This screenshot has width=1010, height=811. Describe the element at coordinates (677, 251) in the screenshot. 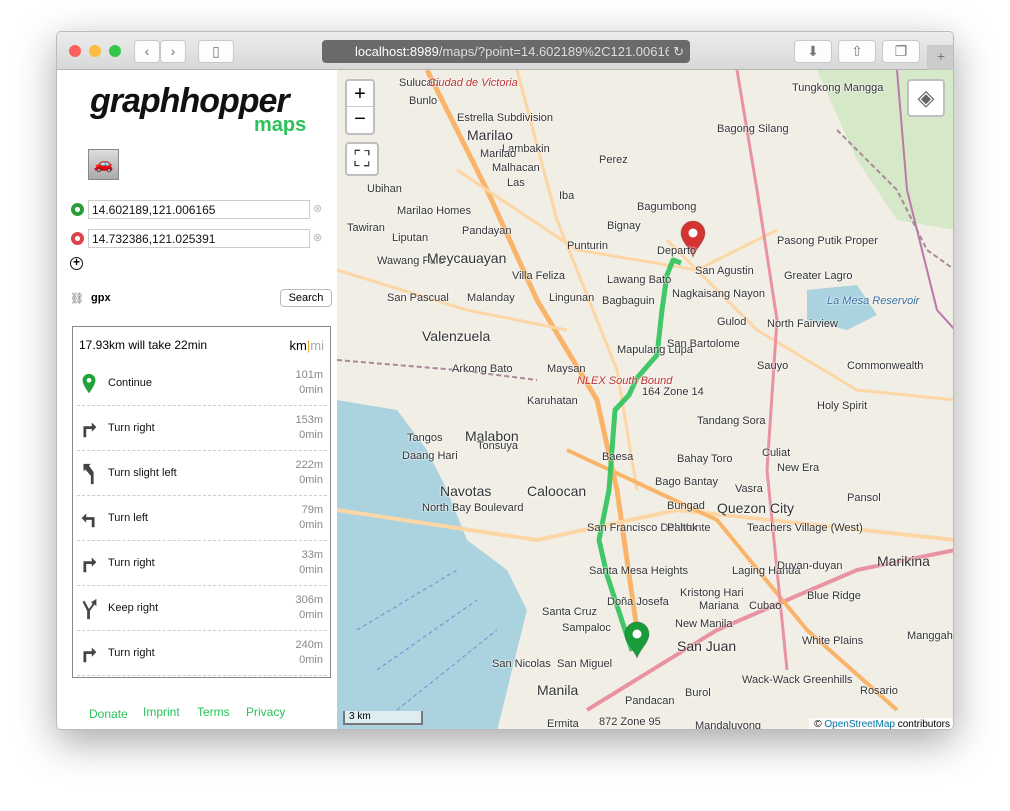

I see `place-label: Departo` at that location.